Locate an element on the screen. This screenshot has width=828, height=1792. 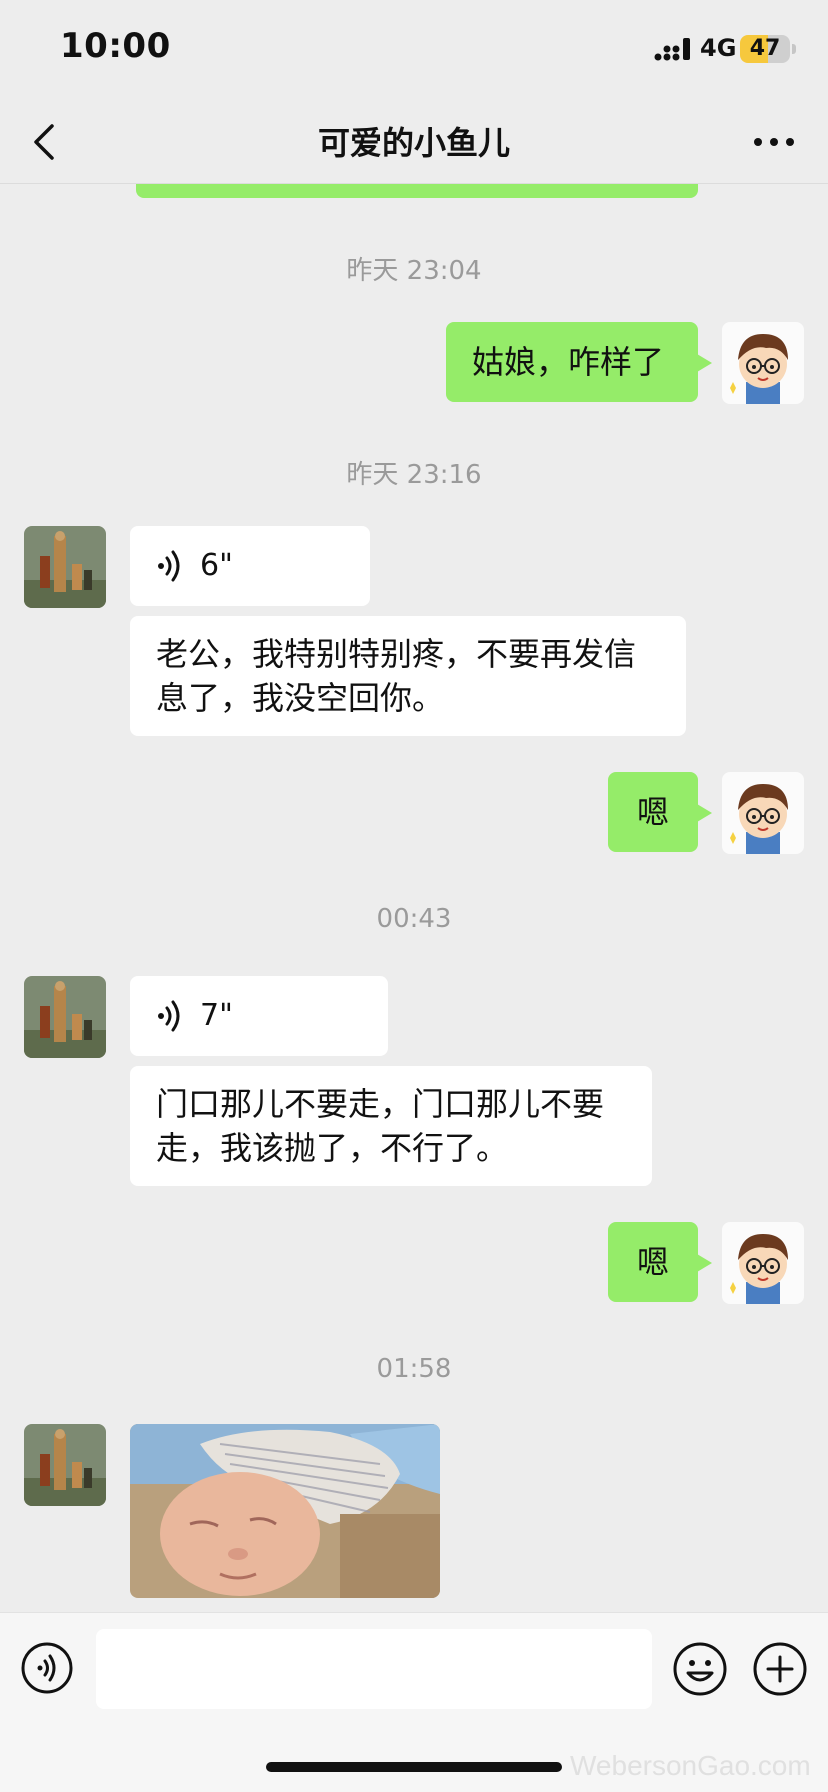
message-timestamp: 00:43 is located at coordinates (414, 919).